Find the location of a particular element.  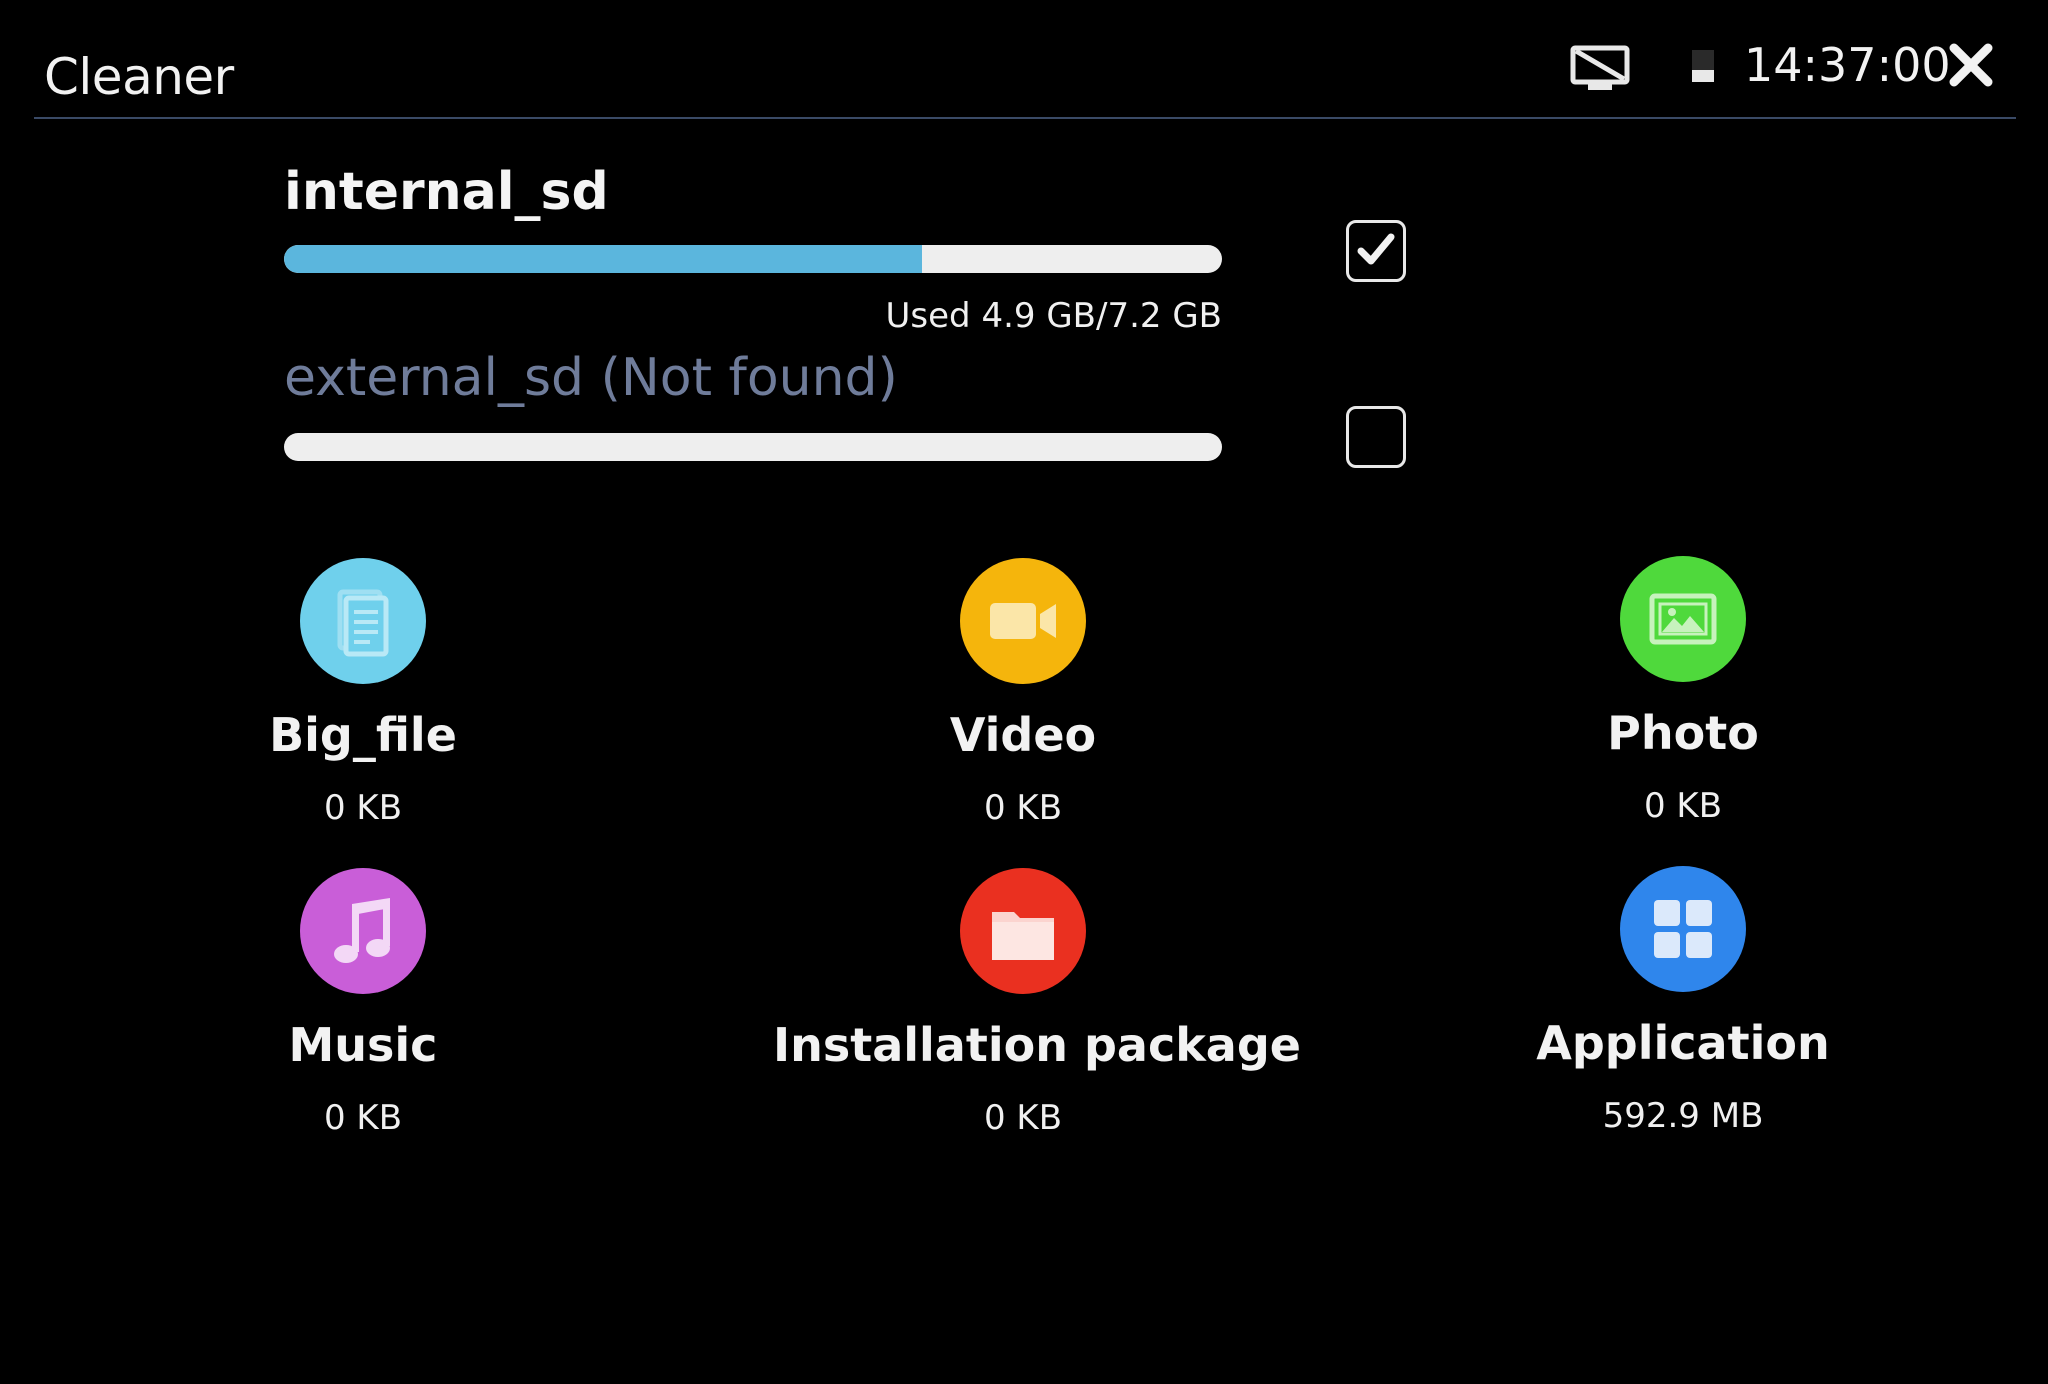

video-camera-icon is located at coordinates (1023, 621).